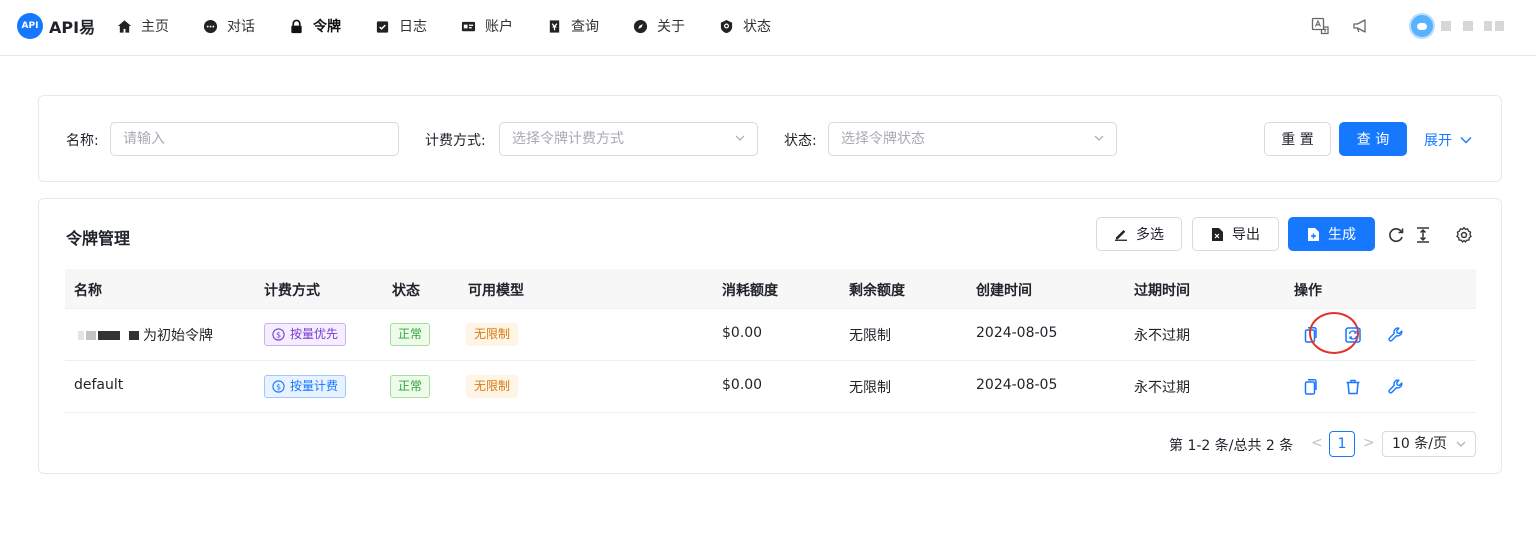  Describe the element at coordinates (292, 290) in the screenshot. I see `column-header-billing: 计费方式` at that location.